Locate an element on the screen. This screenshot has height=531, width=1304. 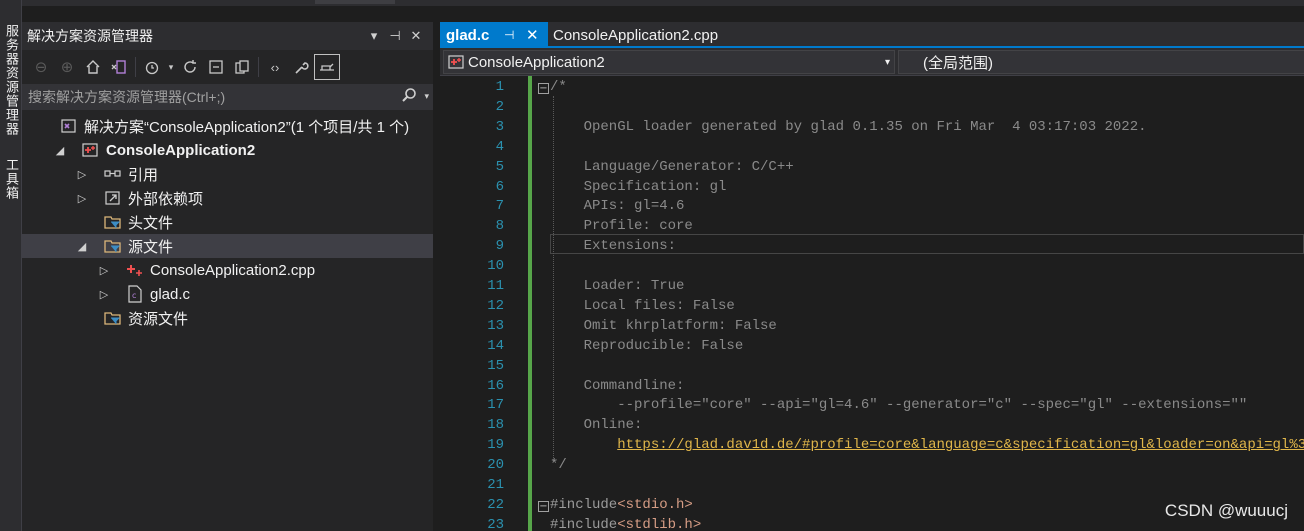
tab-label: glad.c is located at coordinates (467, 35).